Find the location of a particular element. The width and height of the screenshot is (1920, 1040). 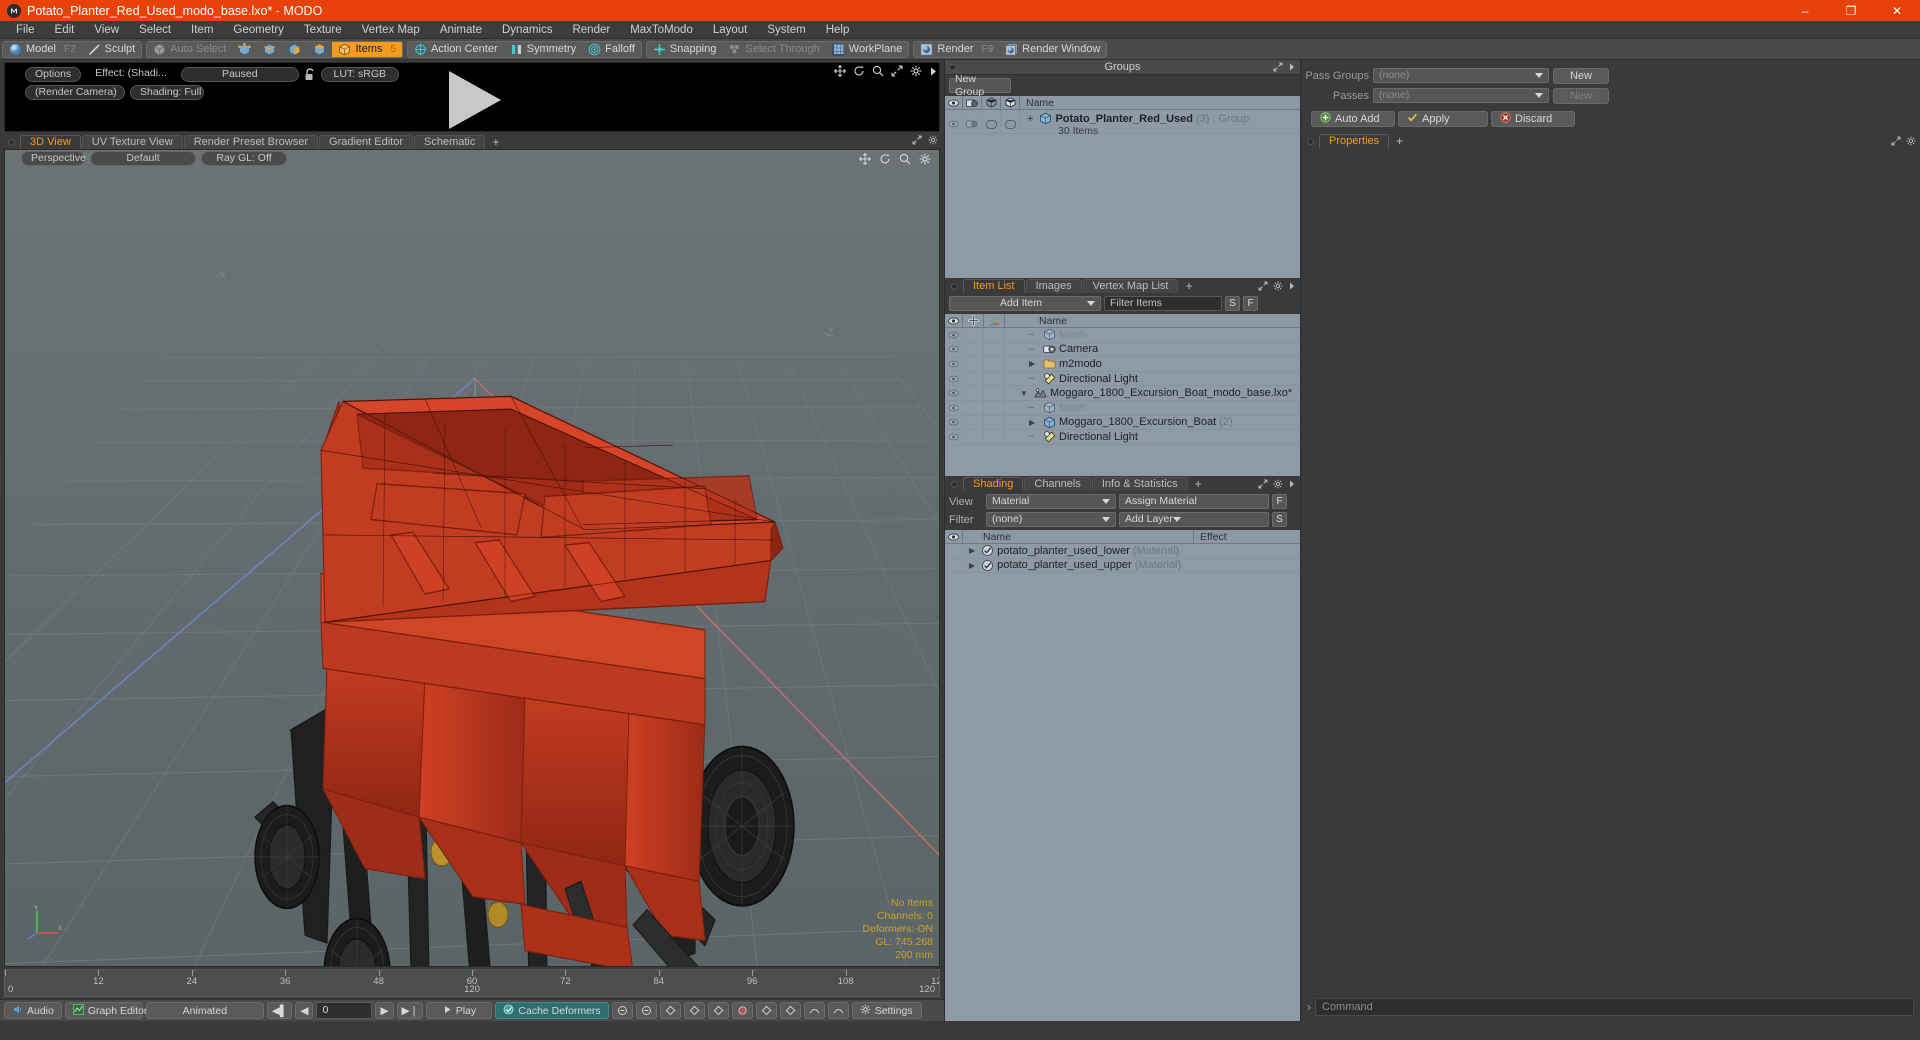

cache-deformers-button: Cache Deformers is located at coordinates (552, 1010).